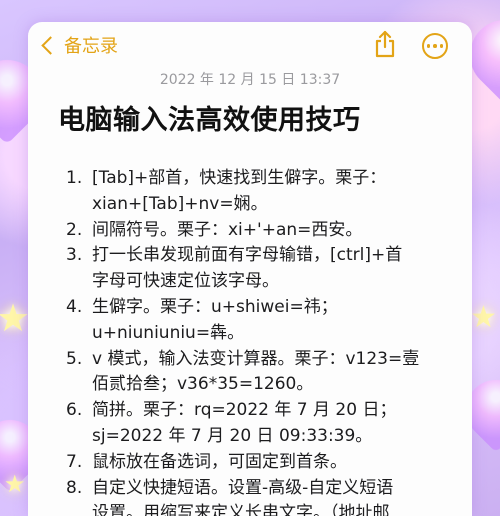 This screenshot has height=516, width=500. Describe the element at coordinates (74, 461) in the screenshot. I see `list-item-number: 7.` at that location.